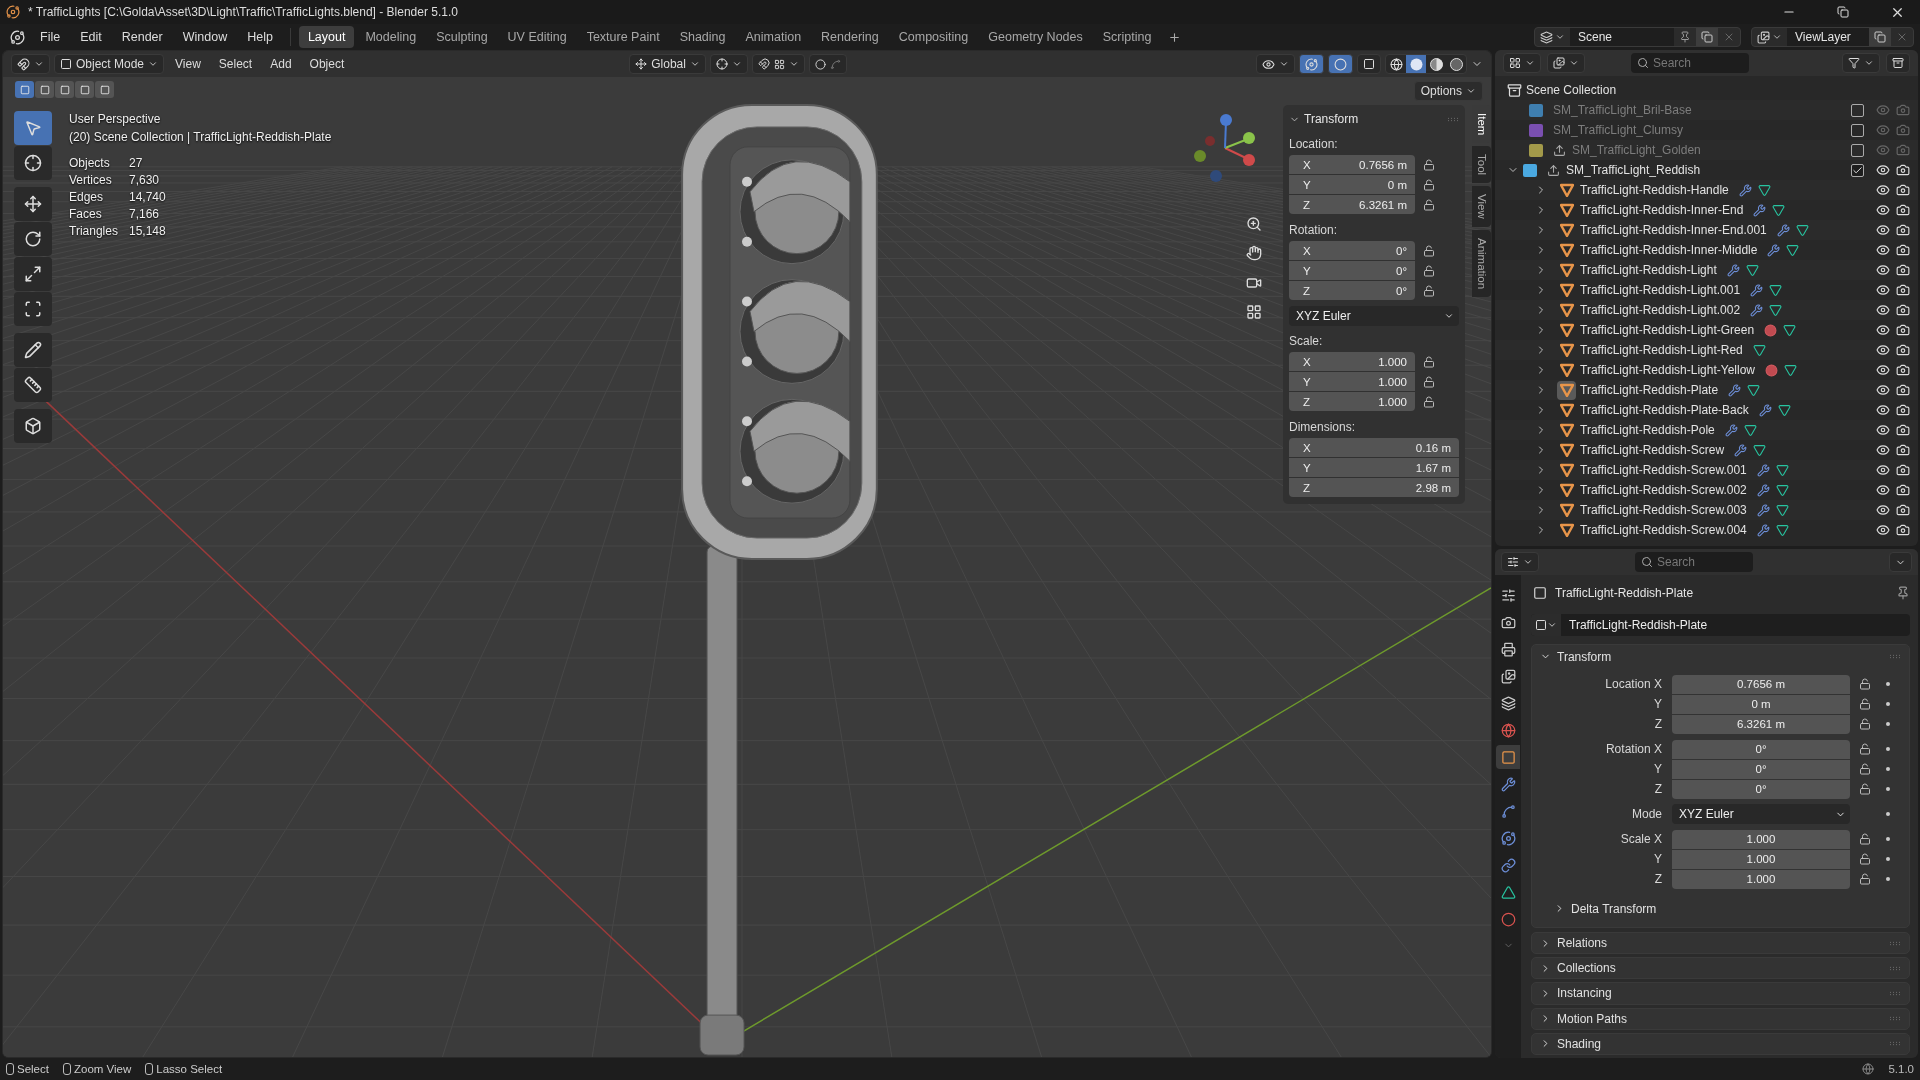  What do you see at coordinates (391, 37) in the screenshot?
I see `workspace-tab: Modeling` at bounding box center [391, 37].